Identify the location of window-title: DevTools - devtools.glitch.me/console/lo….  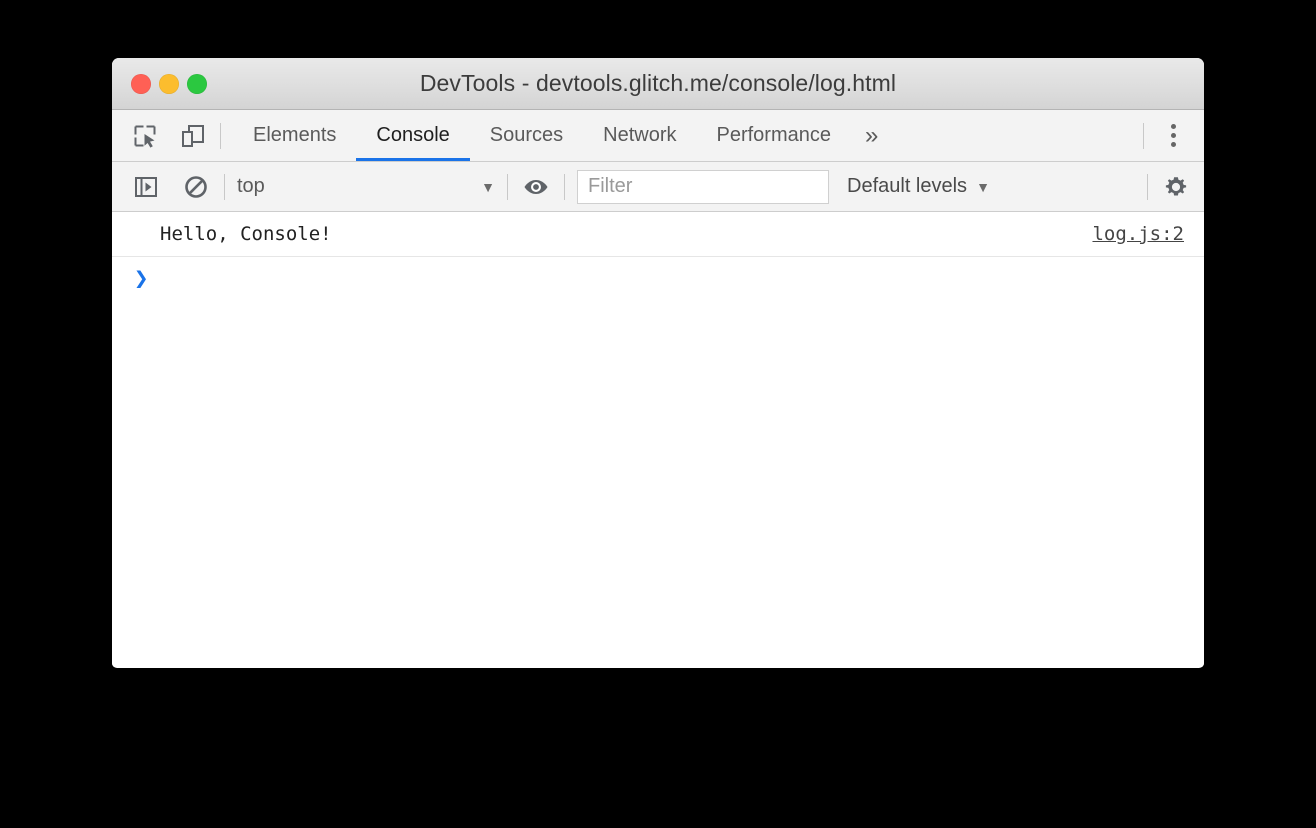
(658, 83).